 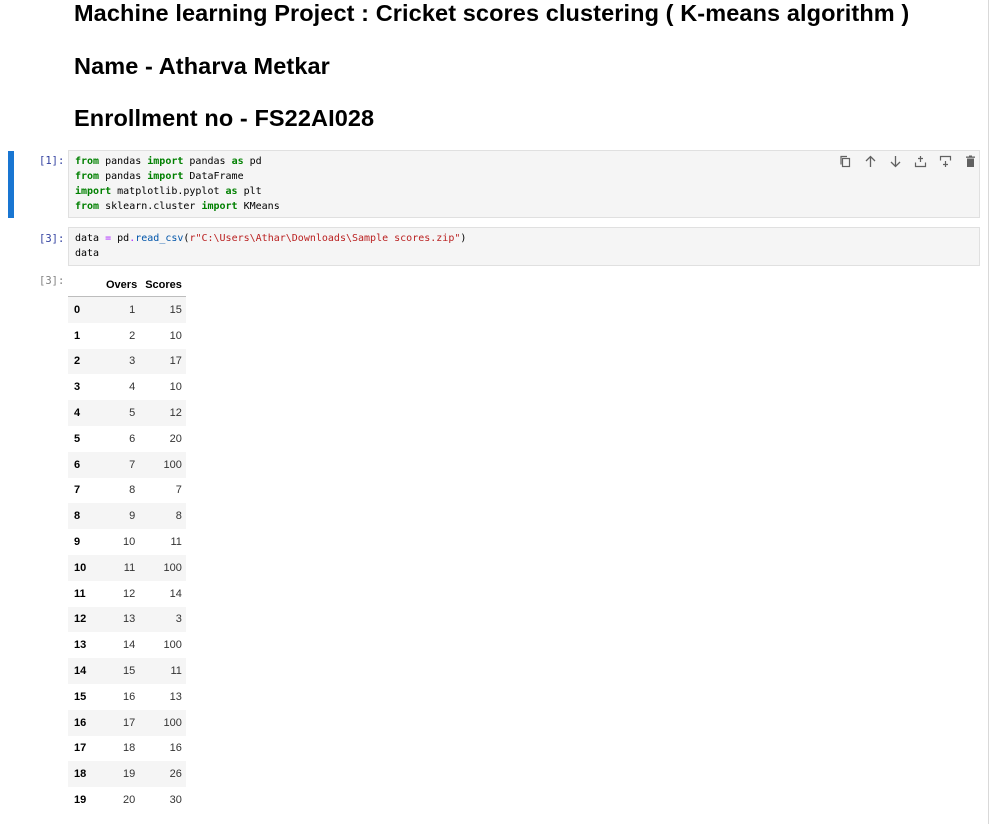 I want to click on cell-overs: 19, so click(x=129, y=774).